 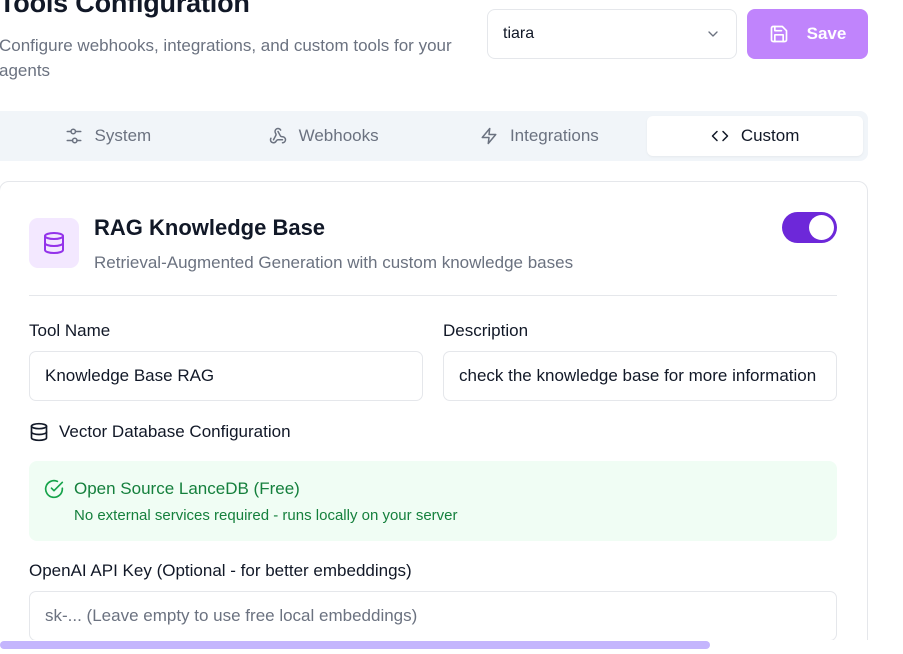 I want to click on description-input, so click(x=640, y=376).